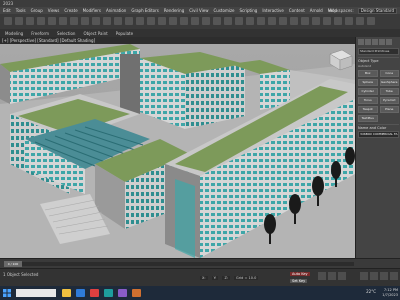 Image resolution: width=400 pixels, height=300 pixels. Describe the element at coordinates (122, 293) in the screenshot. I see `app-icon` at that location.